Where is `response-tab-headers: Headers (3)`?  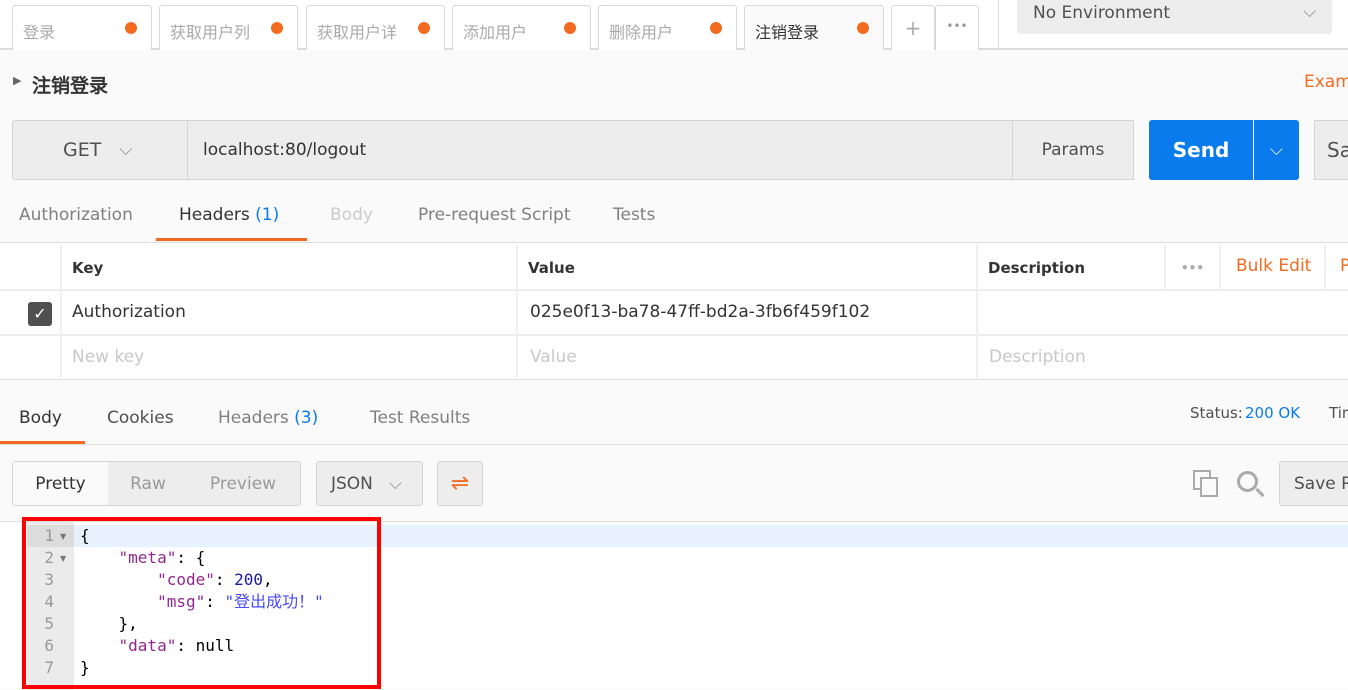
response-tab-headers: Headers (3) is located at coordinates (268, 418).